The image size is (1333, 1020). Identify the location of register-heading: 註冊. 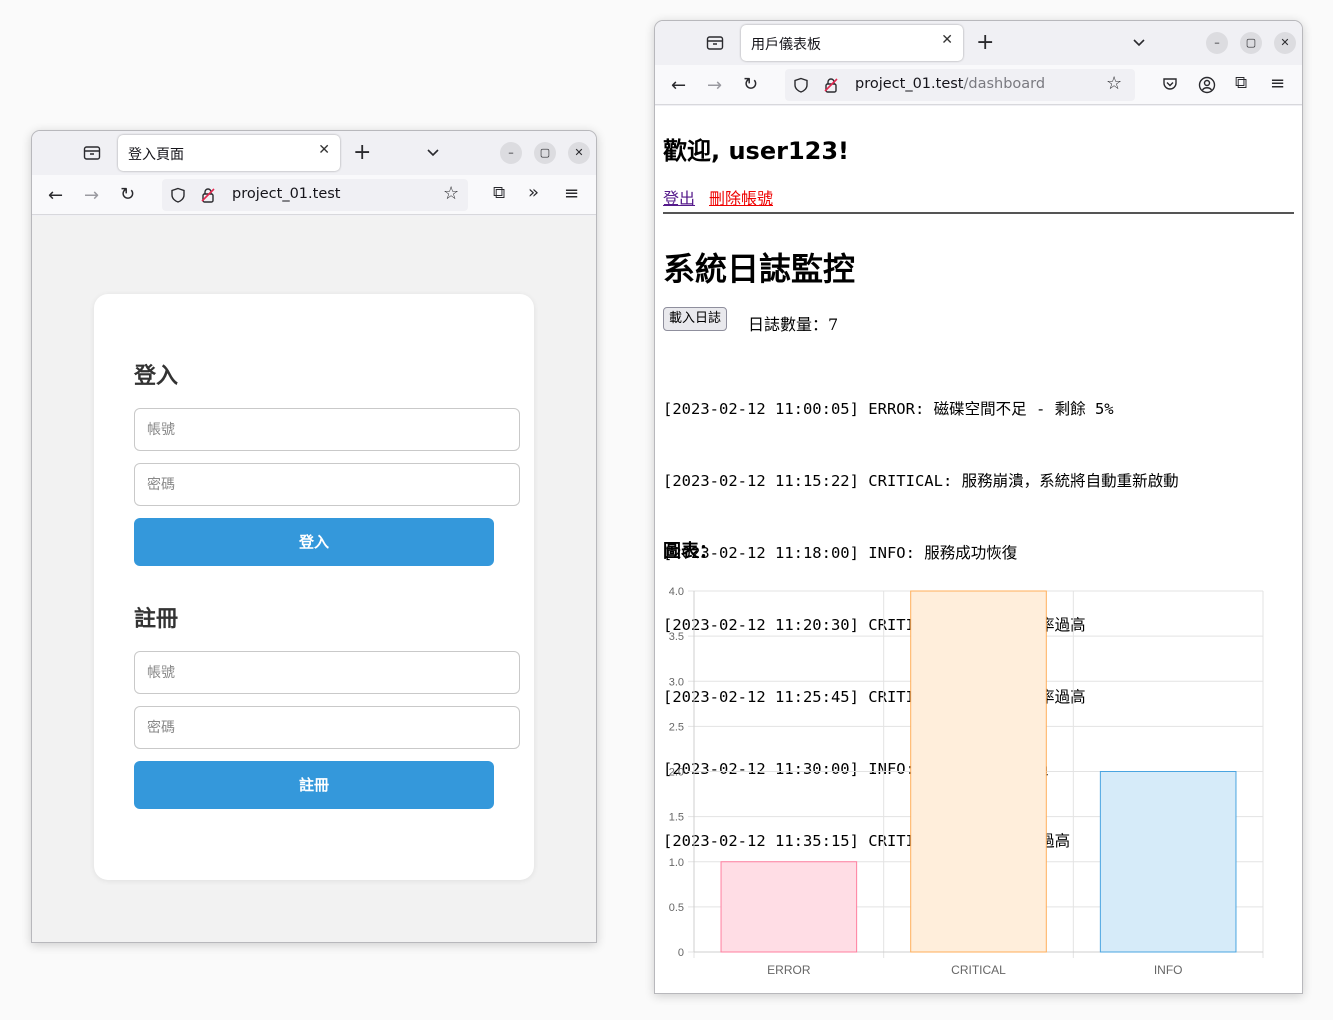
(156, 619).